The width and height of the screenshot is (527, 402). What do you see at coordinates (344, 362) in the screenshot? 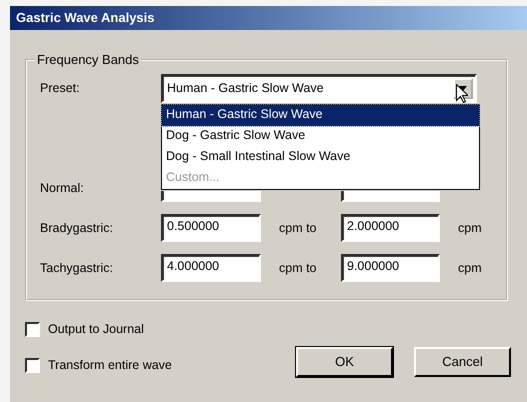
I see `ok-button: OK` at bounding box center [344, 362].